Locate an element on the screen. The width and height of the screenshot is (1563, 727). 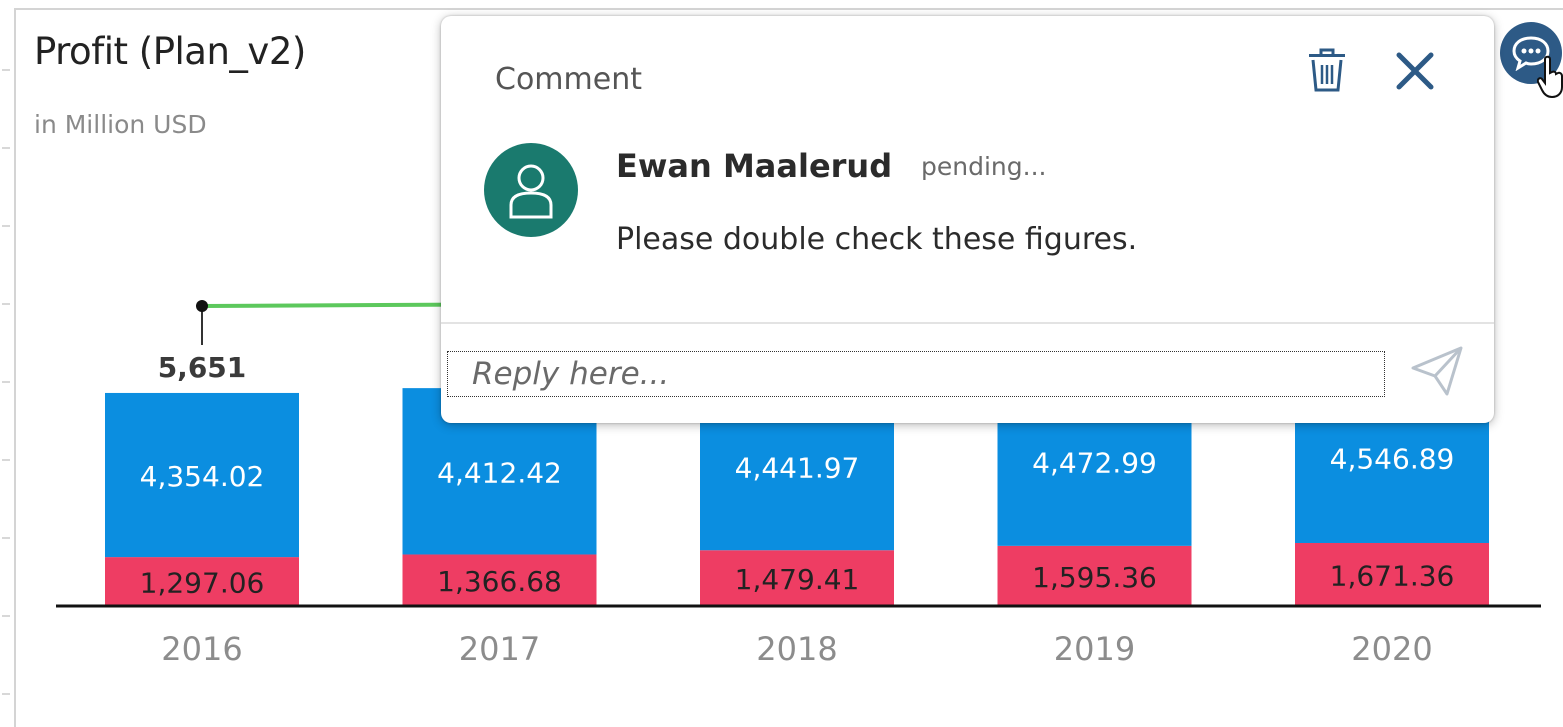
x-tick-label: 2016 is located at coordinates (201, 649).